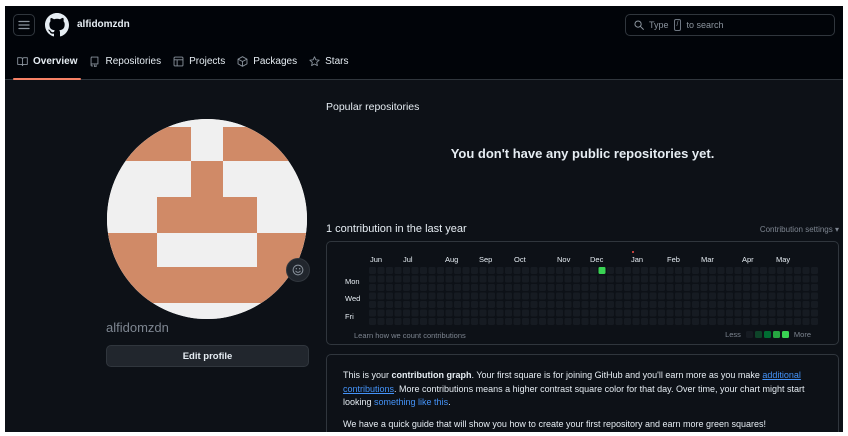 The height and width of the screenshot is (436, 848). What do you see at coordinates (49, 64) in the screenshot?
I see `tab-overview: Overview` at bounding box center [49, 64].